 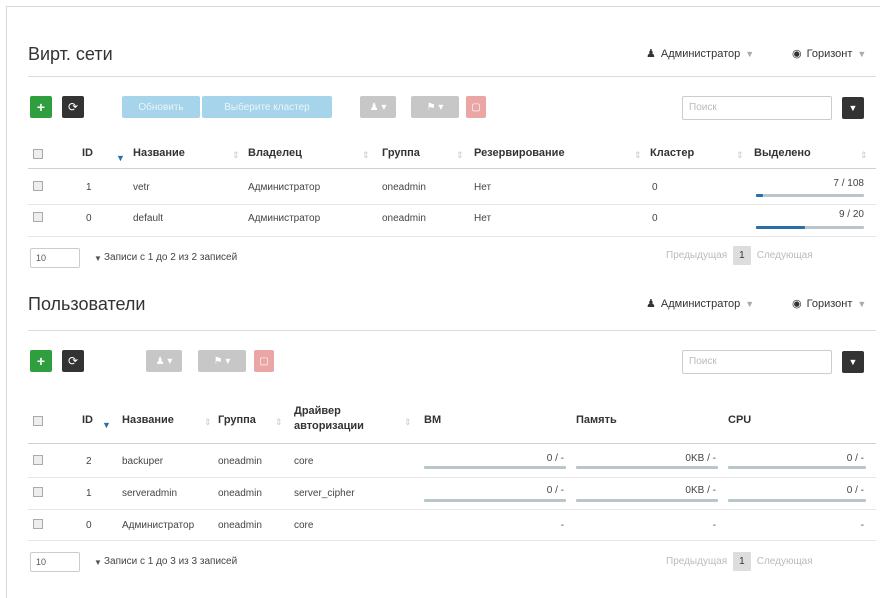 I want to click on user-icon: ♟, so click(x=651, y=304).